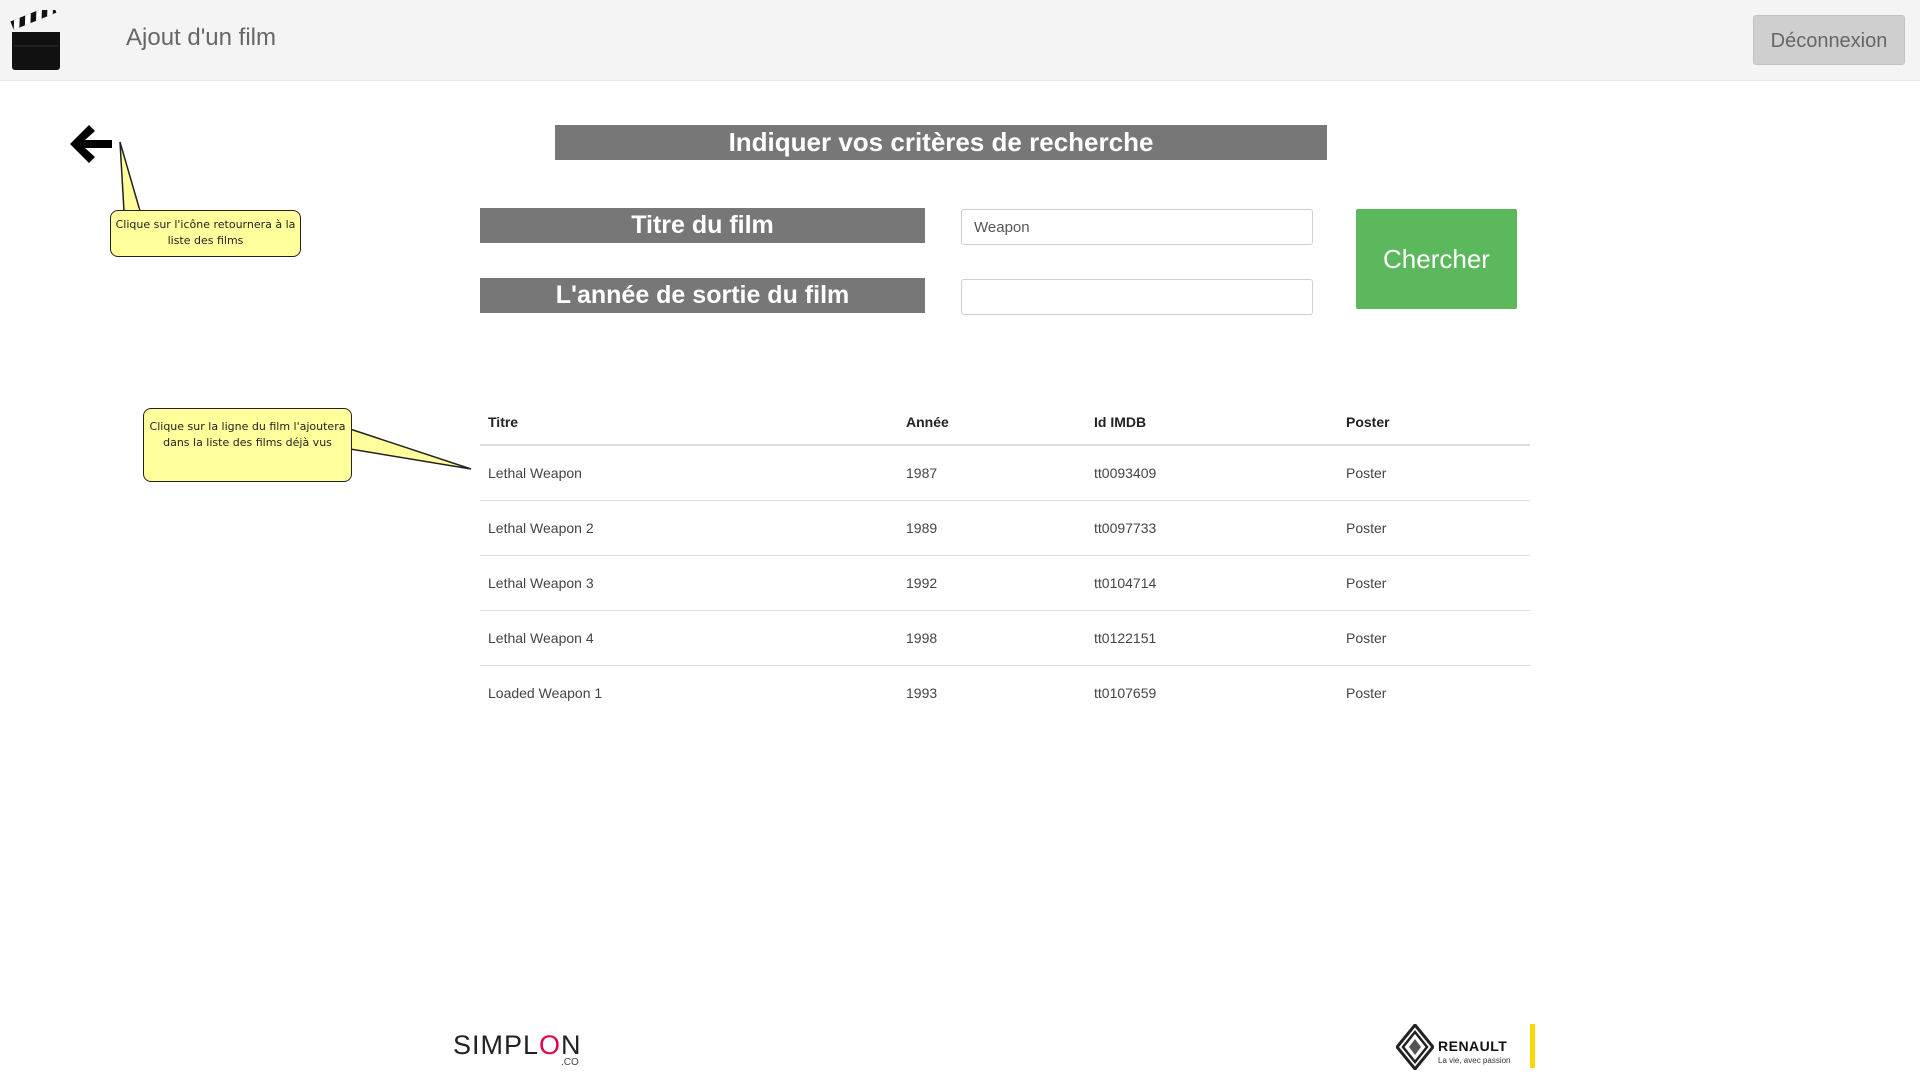 The height and width of the screenshot is (1080, 1920). What do you see at coordinates (1212, 638) in the screenshot?
I see `cell-imdb: tt0122151` at bounding box center [1212, 638].